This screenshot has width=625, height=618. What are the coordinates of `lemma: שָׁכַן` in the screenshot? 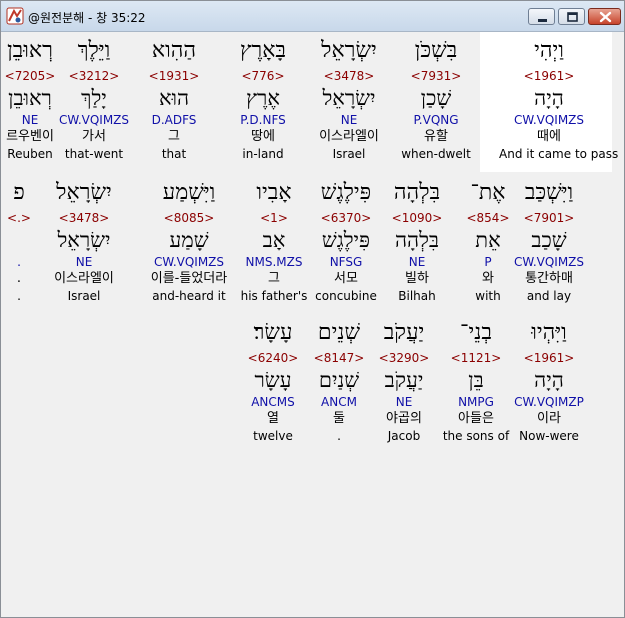 It's located at (436, 98).